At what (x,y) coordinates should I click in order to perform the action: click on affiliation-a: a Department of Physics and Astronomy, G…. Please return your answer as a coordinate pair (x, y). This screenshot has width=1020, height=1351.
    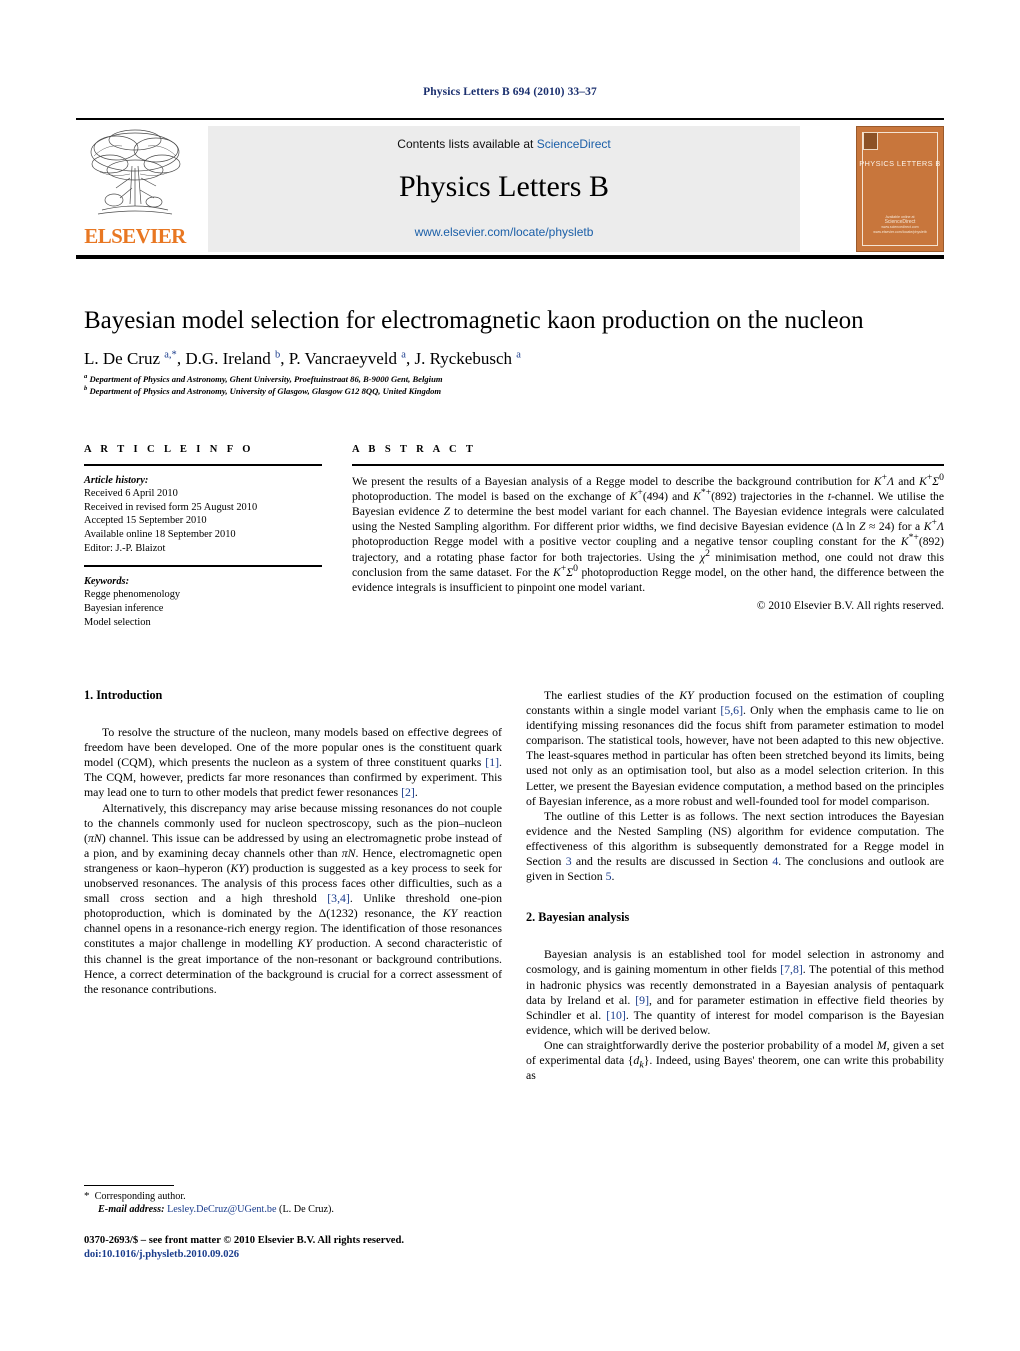
    Looking at the image, I should click on (263, 378).